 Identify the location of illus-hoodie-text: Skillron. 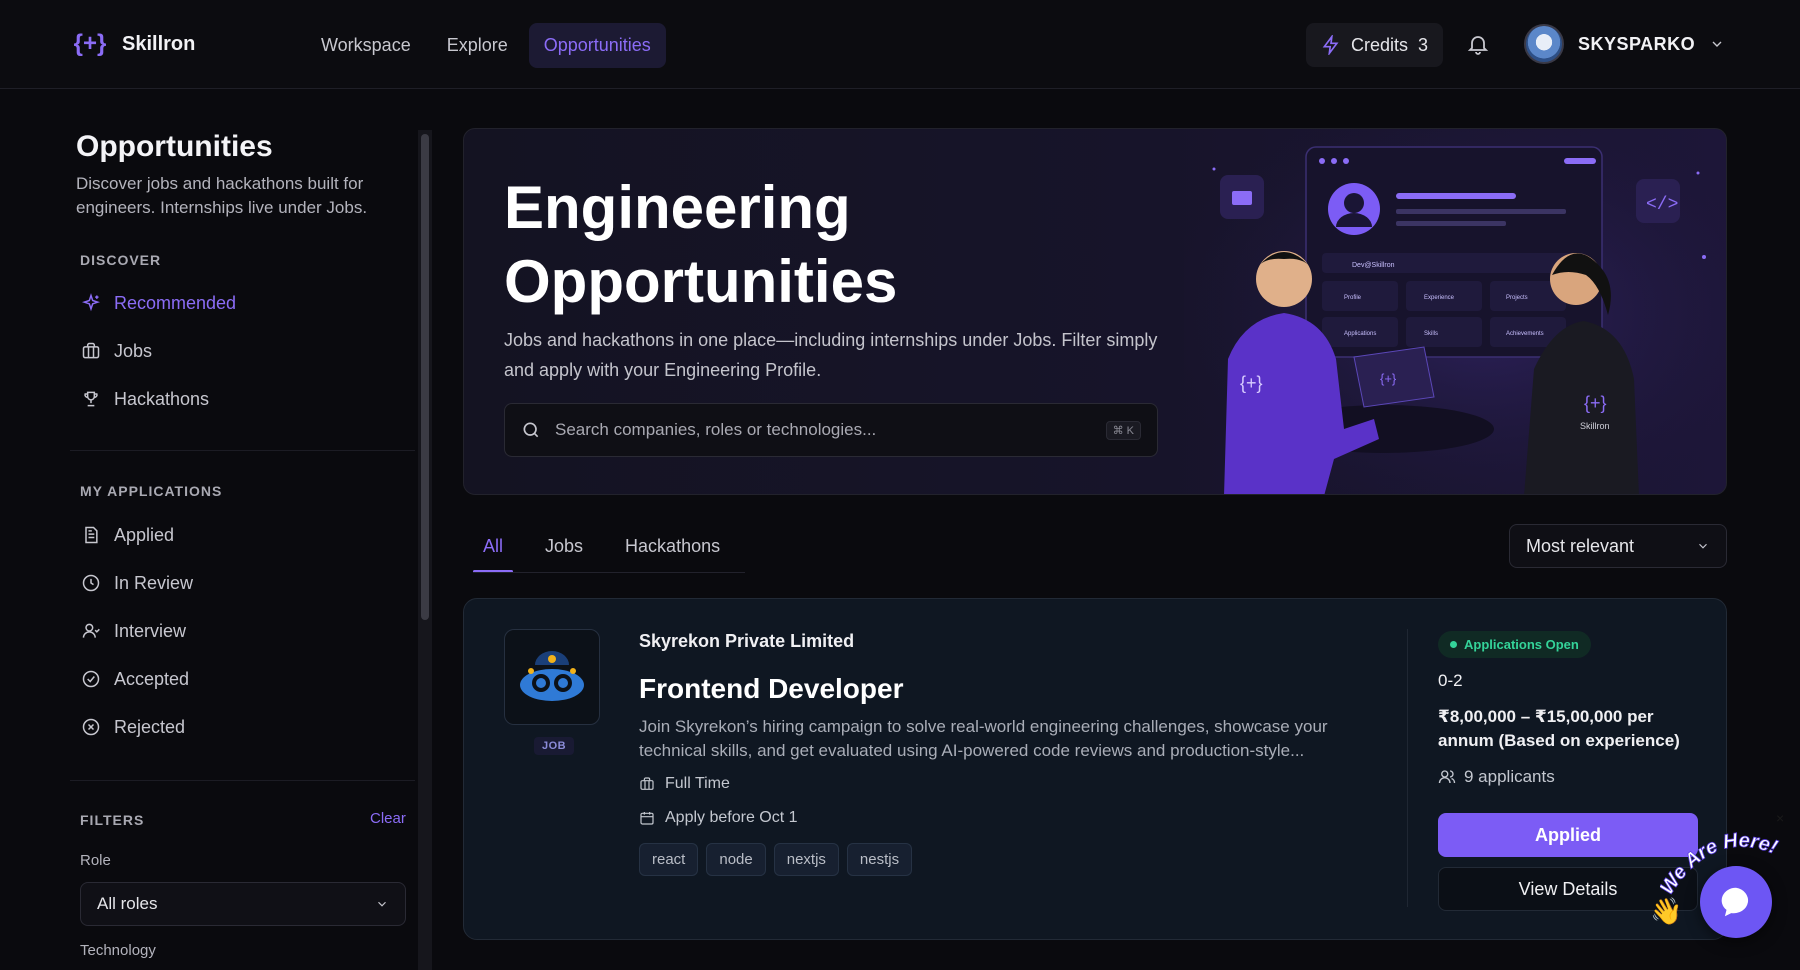
(1595, 426).